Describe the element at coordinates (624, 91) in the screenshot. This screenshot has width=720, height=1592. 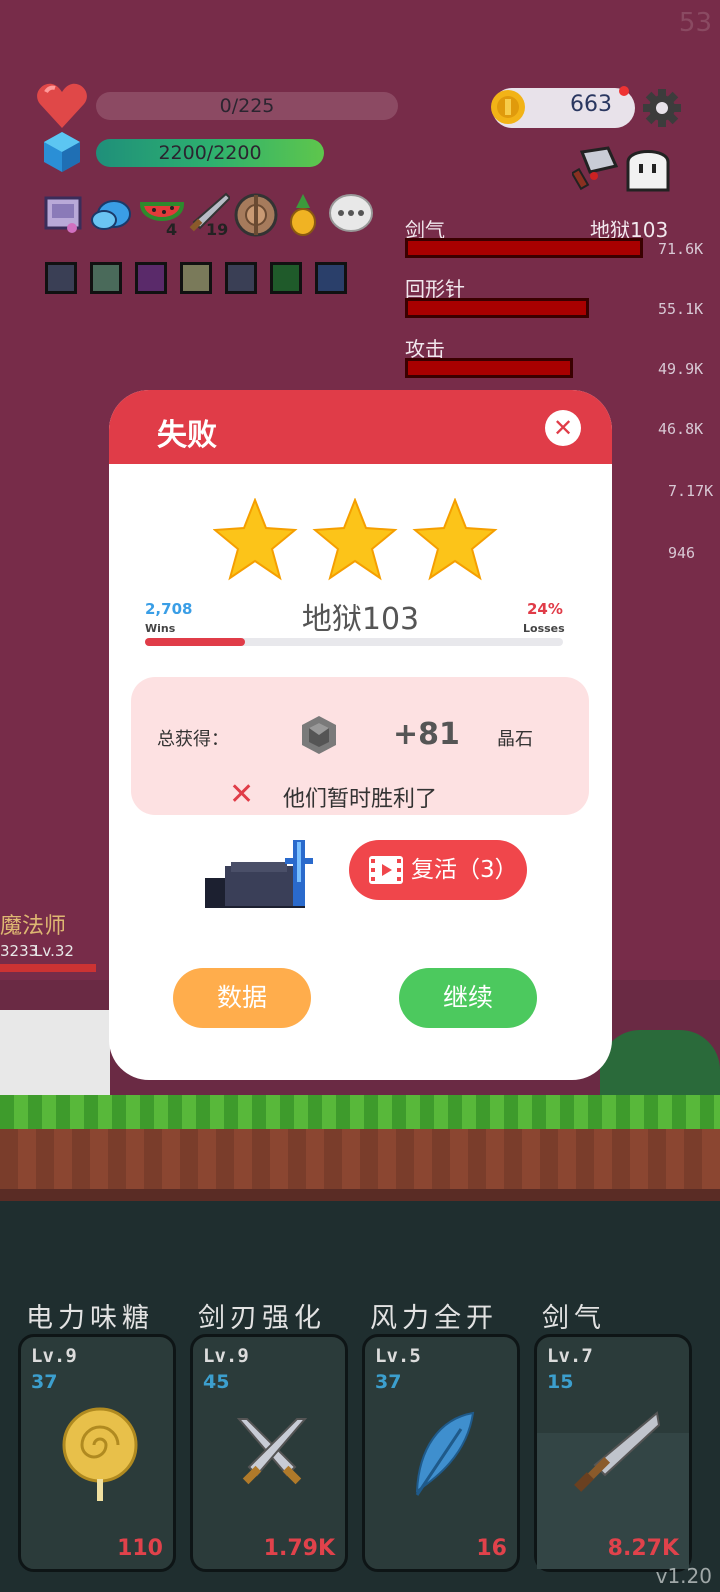
I see `notification-dot` at that location.